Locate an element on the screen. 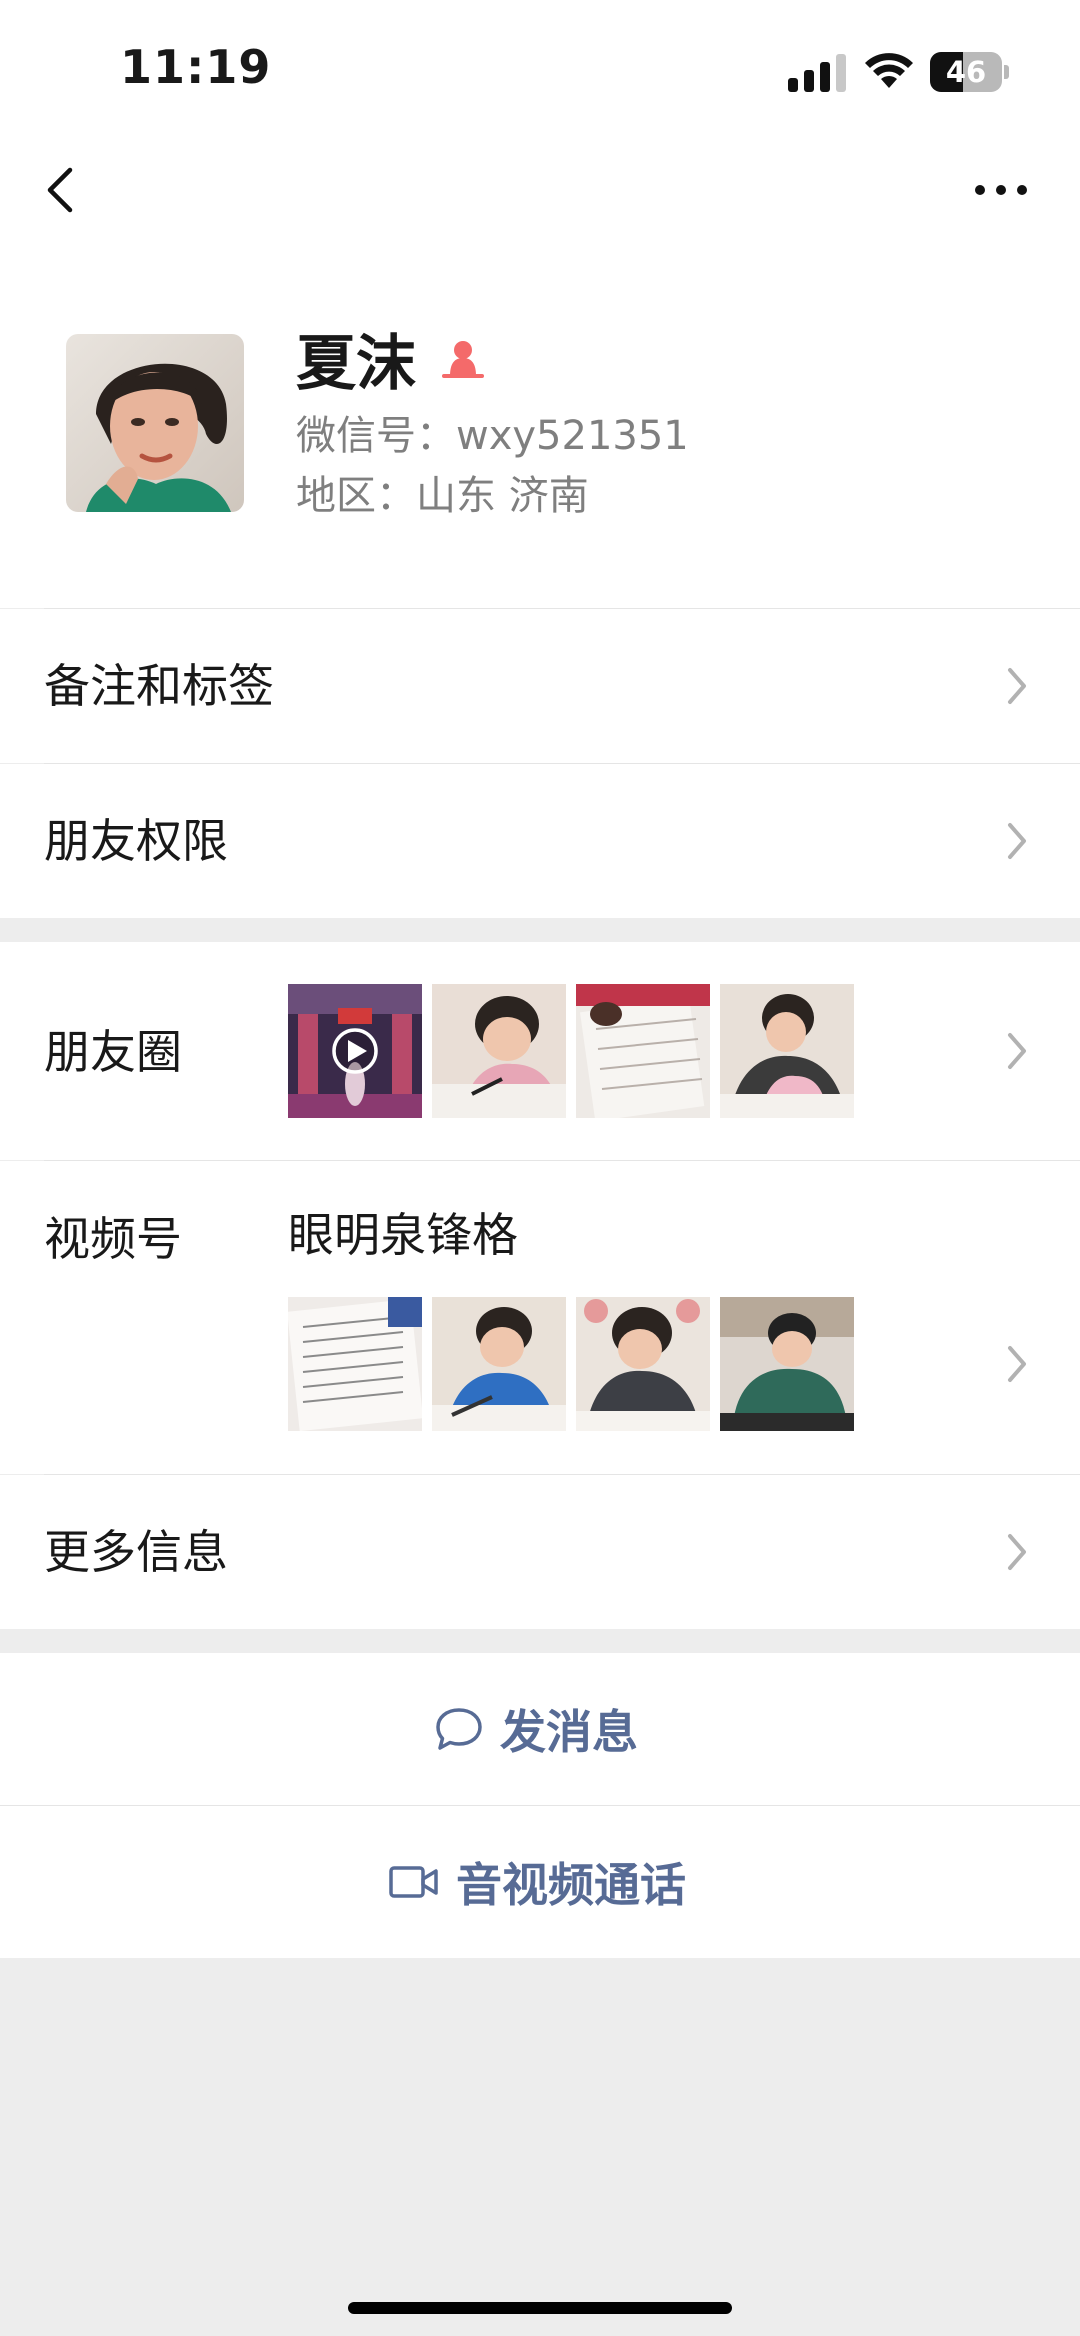 This screenshot has width=1080, height=2336. battery-level: 46 is located at coordinates (966, 72).